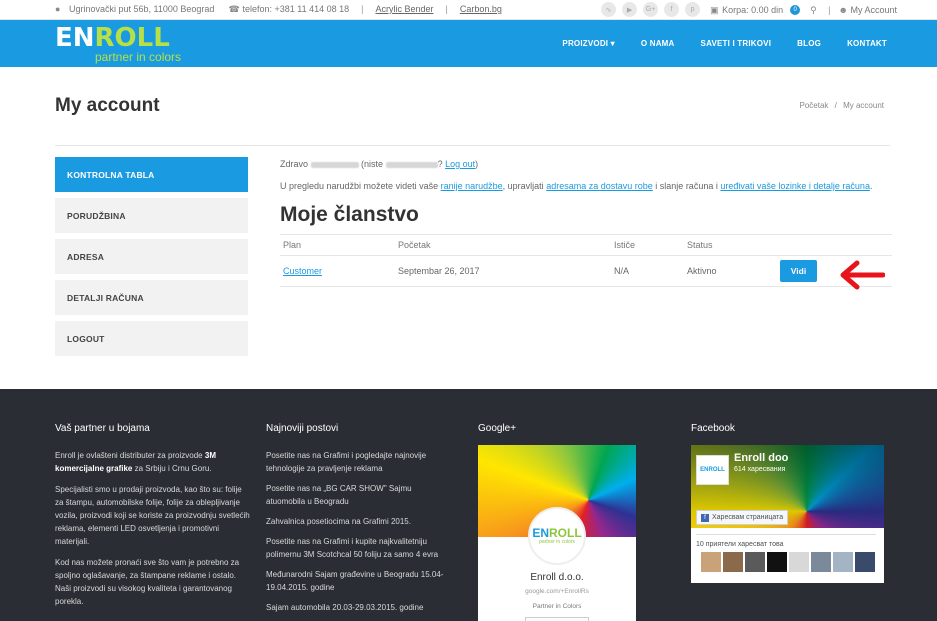 The width and height of the screenshot is (937, 621). I want to click on membership-heading: Moje članstvo, so click(349, 214).